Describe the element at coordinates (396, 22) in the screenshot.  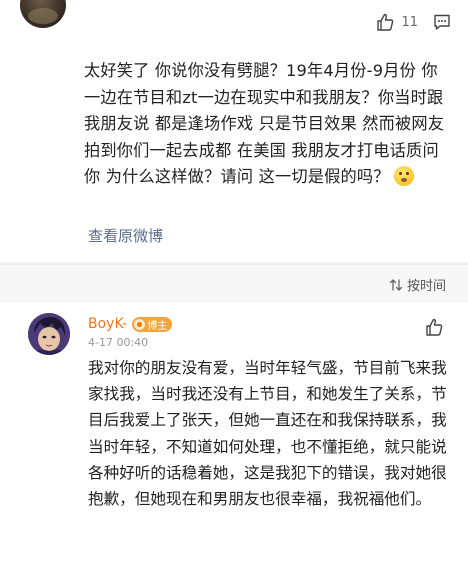
I see `like-button: 11` at that location.